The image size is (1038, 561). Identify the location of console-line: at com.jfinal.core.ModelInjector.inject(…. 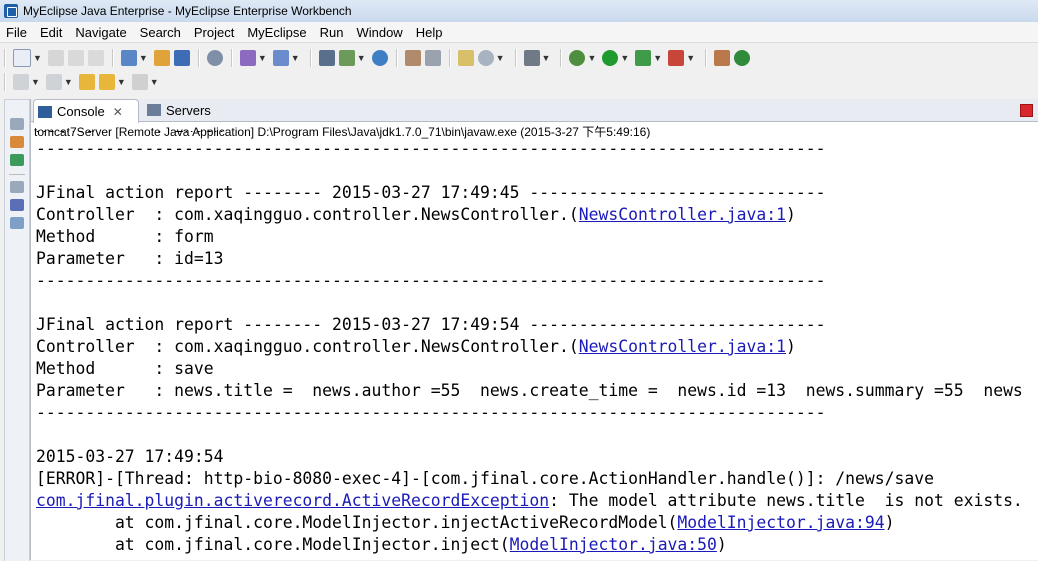
(381, 544).